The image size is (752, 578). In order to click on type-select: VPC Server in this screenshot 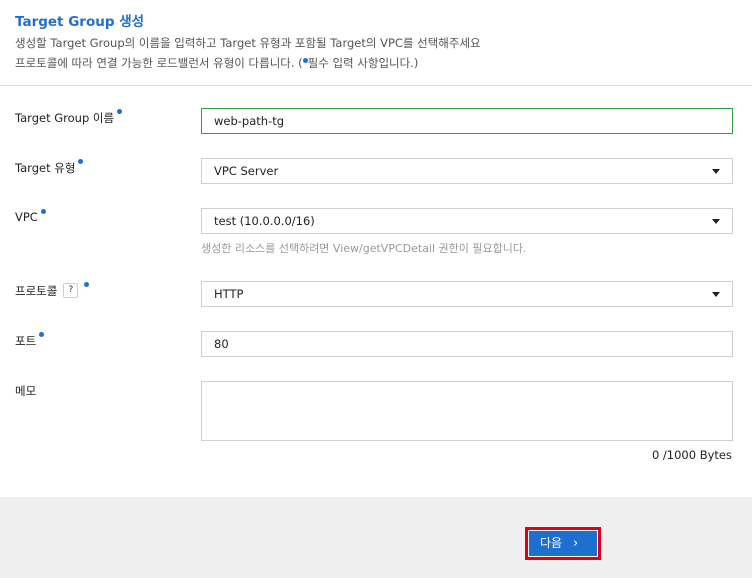, I will do `click(467, 171)`.